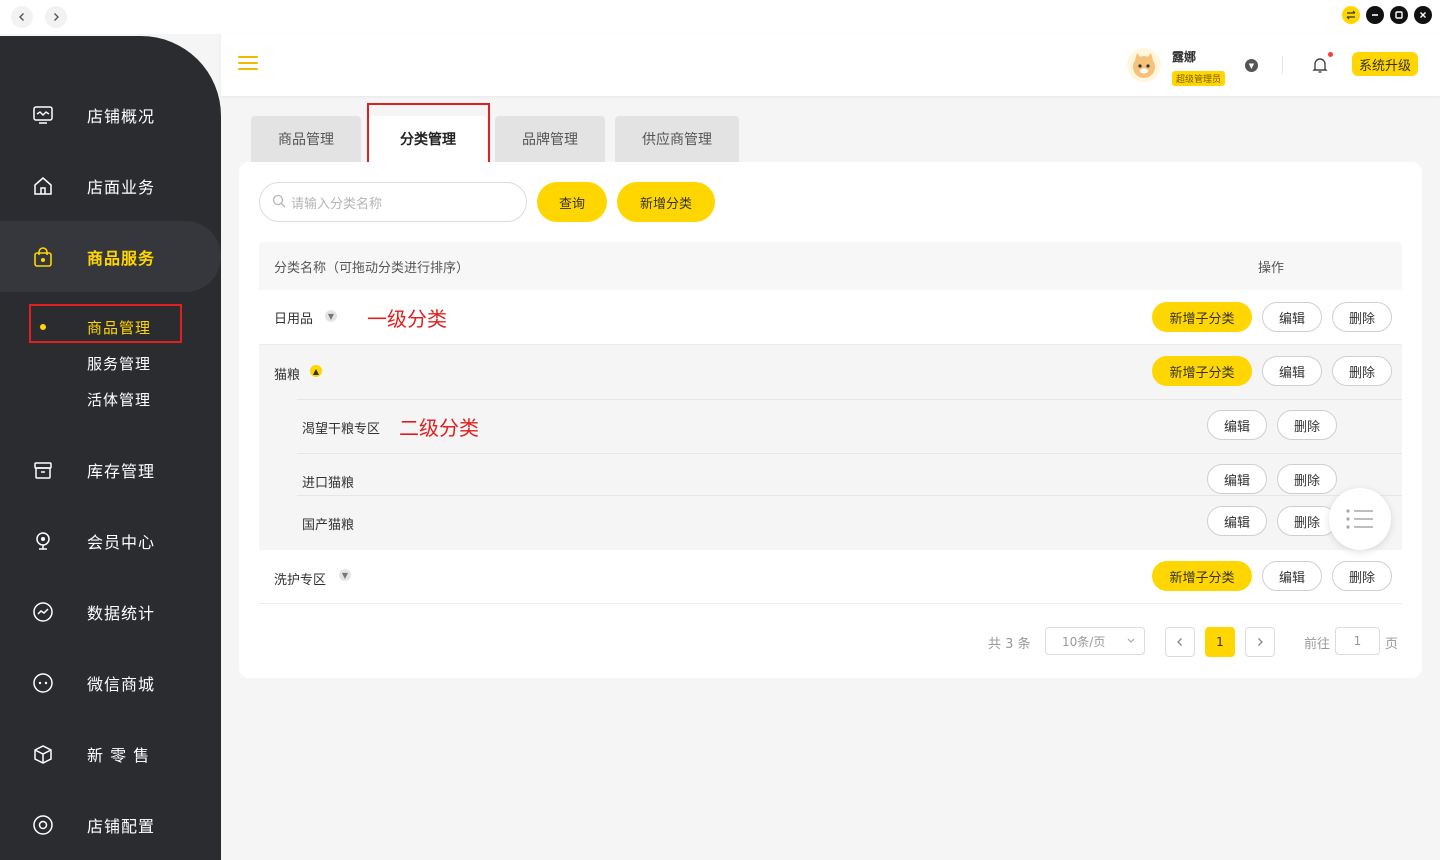 The height and width of the screenshot is (860, 1440). I want to click on header: 露娜 超级管理员 ▼ 系统升级, so click(830, 65).